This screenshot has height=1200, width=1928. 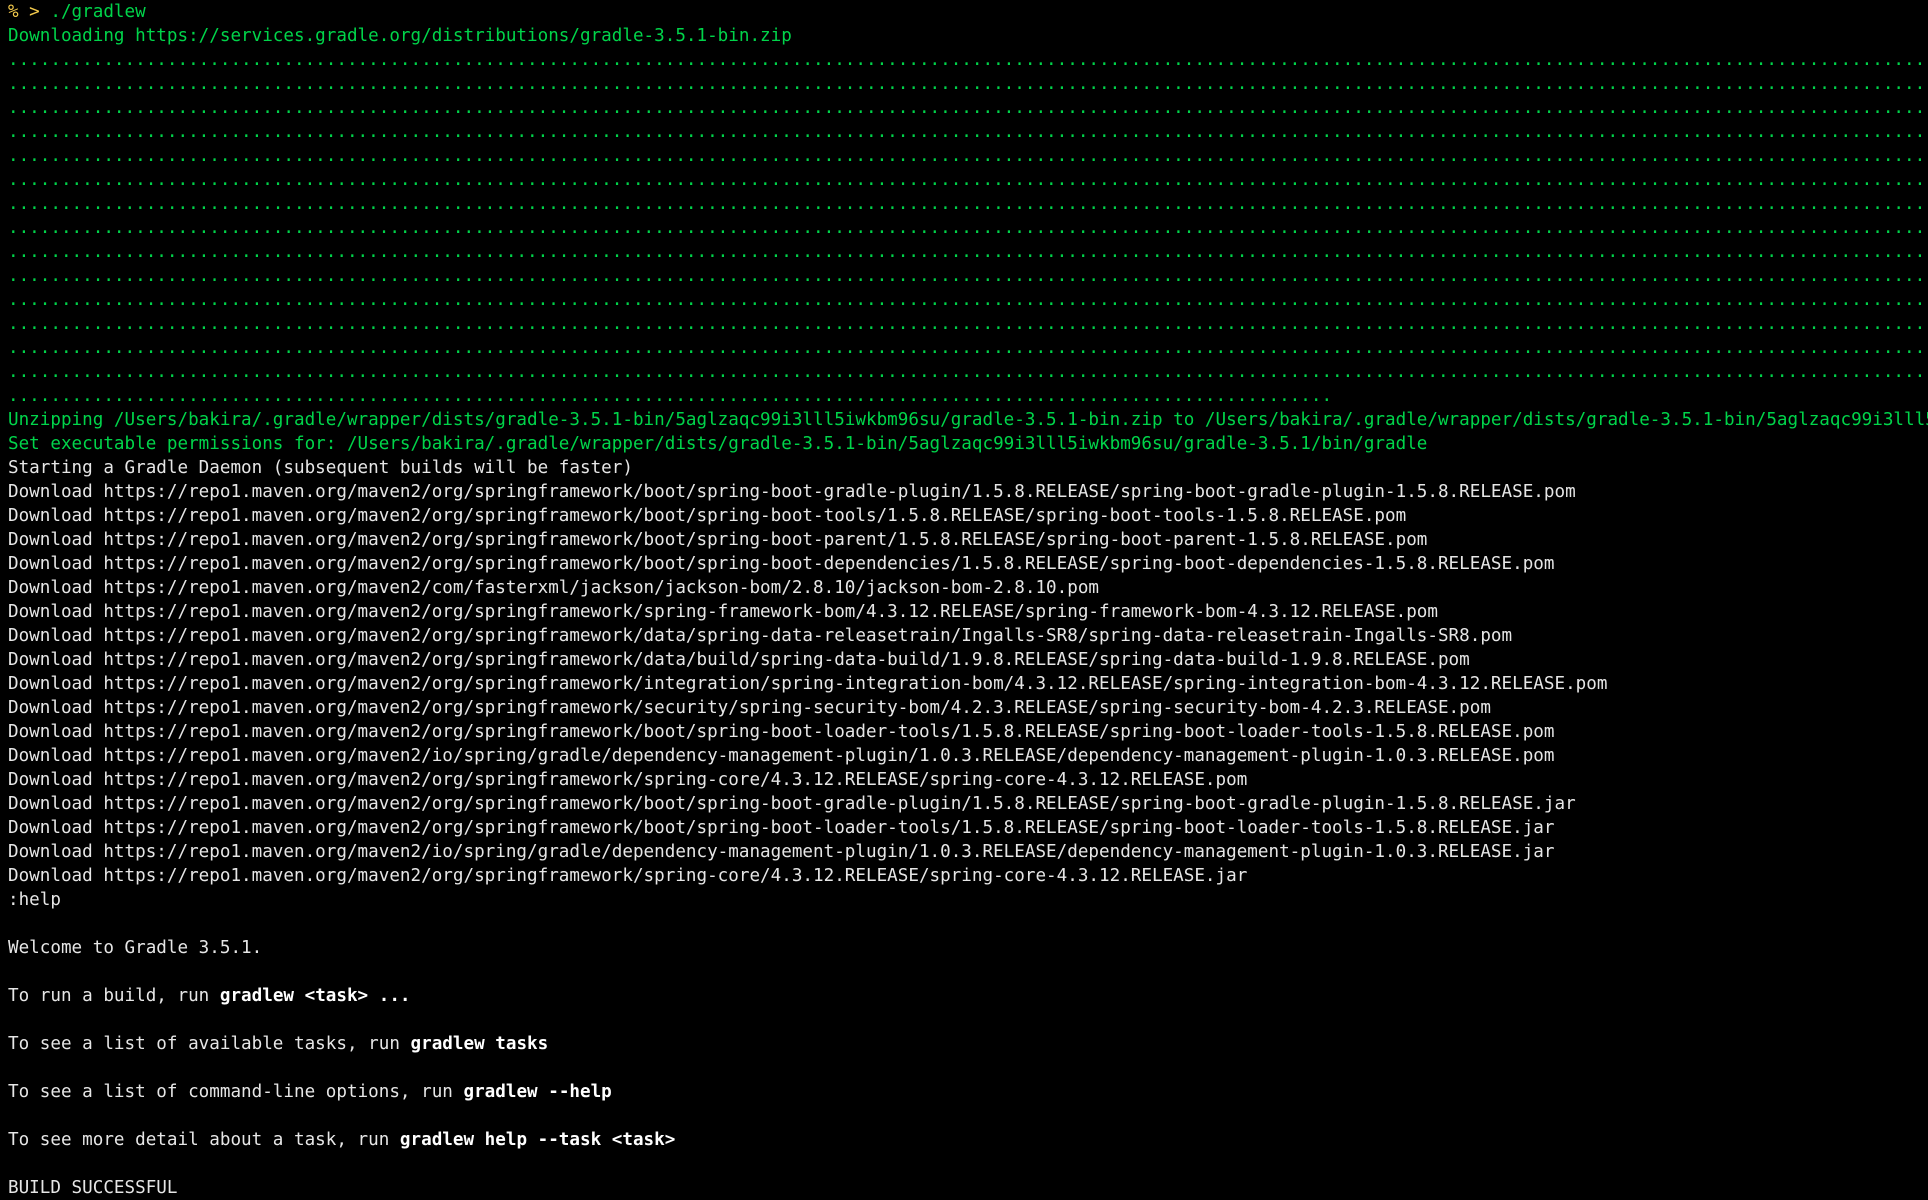 I want to click on help-hint-text: To see more detail about a task, run, so click(x=204, y=1140).